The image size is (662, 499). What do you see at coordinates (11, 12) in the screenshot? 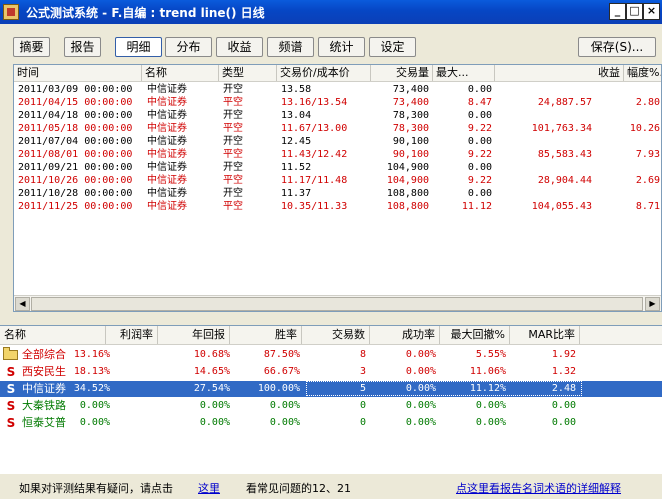
I see `app-icon` at bounding box center [11, 12].